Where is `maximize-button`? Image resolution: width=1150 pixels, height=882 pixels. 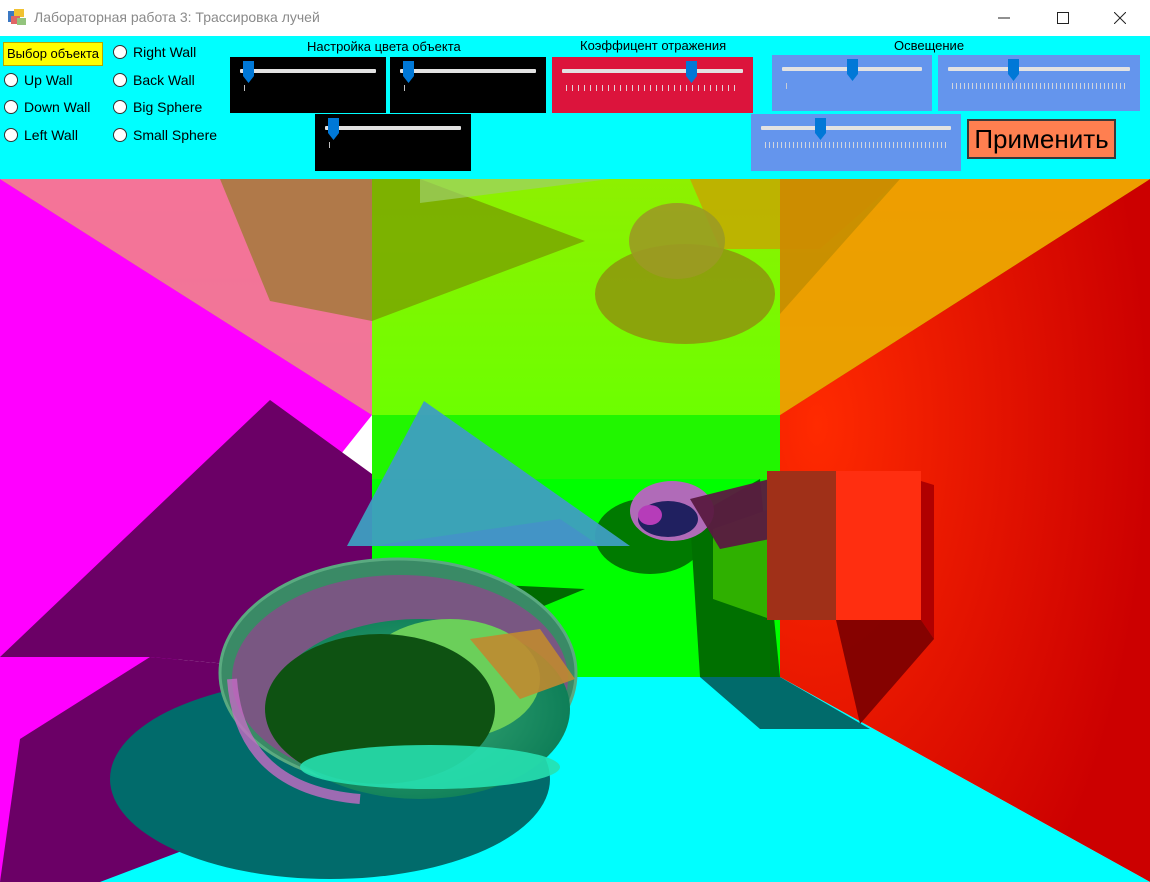
maximize-button is located at coordinates (1063, 18).